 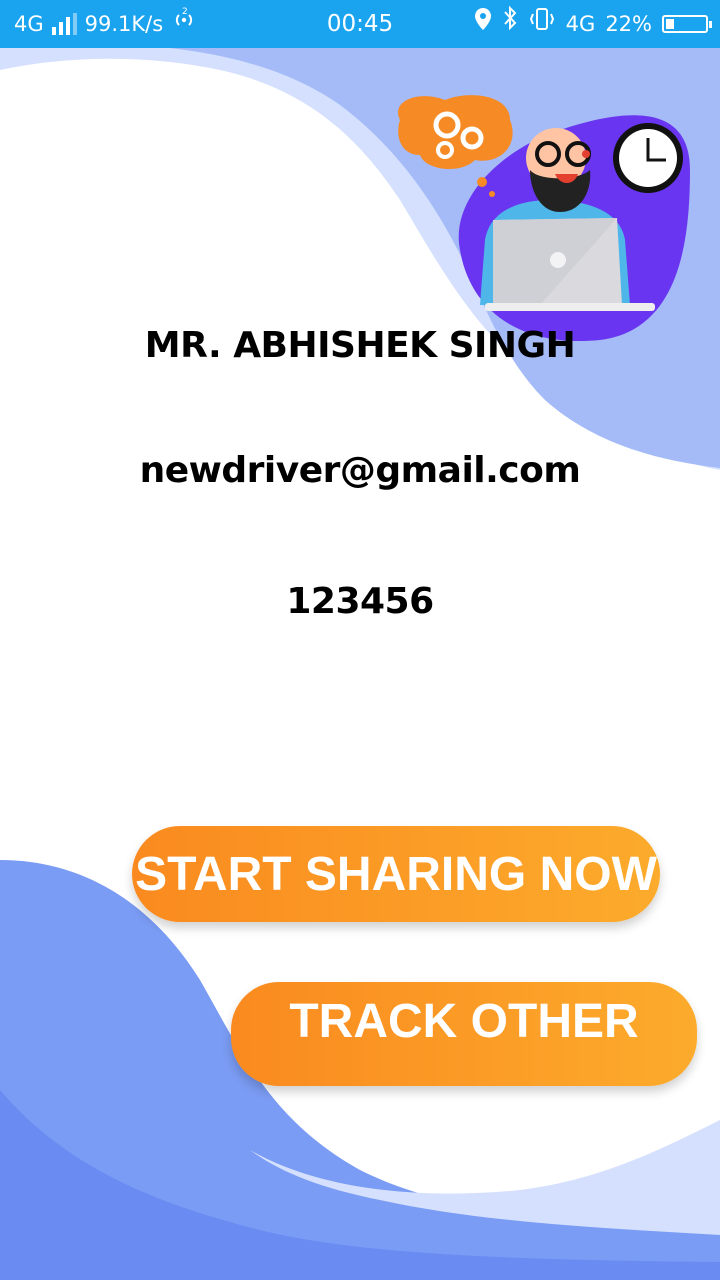 What do you see at coordinates (360, 601) in the screenshot?
I see `profile-code: 123456` at bounding box center [360, 601].